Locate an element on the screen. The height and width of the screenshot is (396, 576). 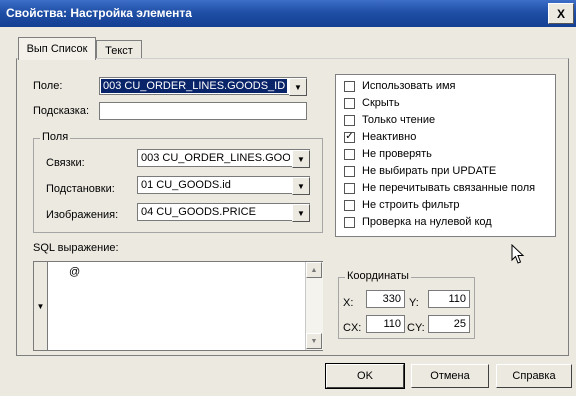
checkbox-use-name: Использовать имя is located at coordinates (400, 86).